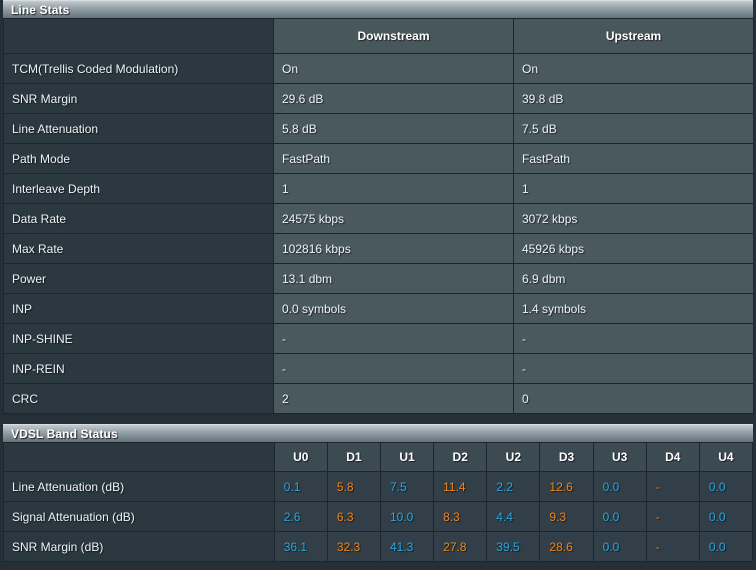 Image resolution: width=756 pixels, height=570 pixels. Describe the element at coordinates (393, 188) in the screenshot. I see `row-downstream-value: 1` at that location.